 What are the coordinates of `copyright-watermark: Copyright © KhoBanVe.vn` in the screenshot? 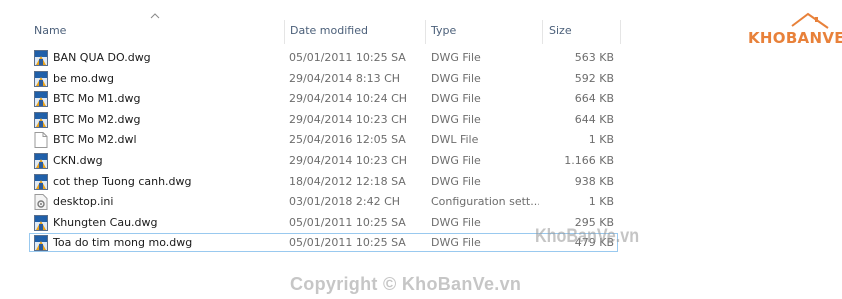 It's located at (406, 284).